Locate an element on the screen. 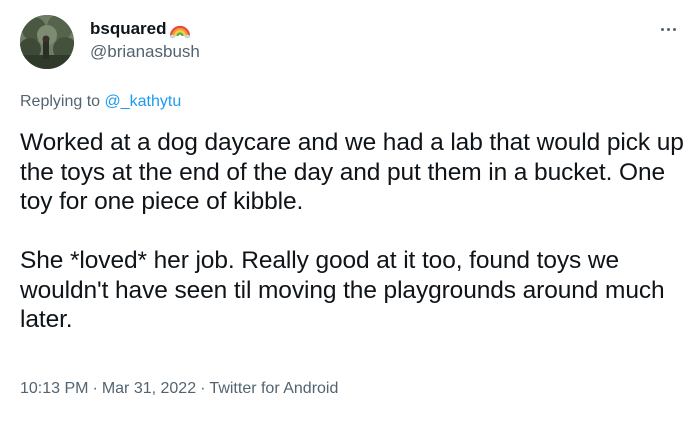 Image resolution: width=700 pixels, height=427 pixels. author-block: bsquared @brianasbush is located at coordinates (145, 40).